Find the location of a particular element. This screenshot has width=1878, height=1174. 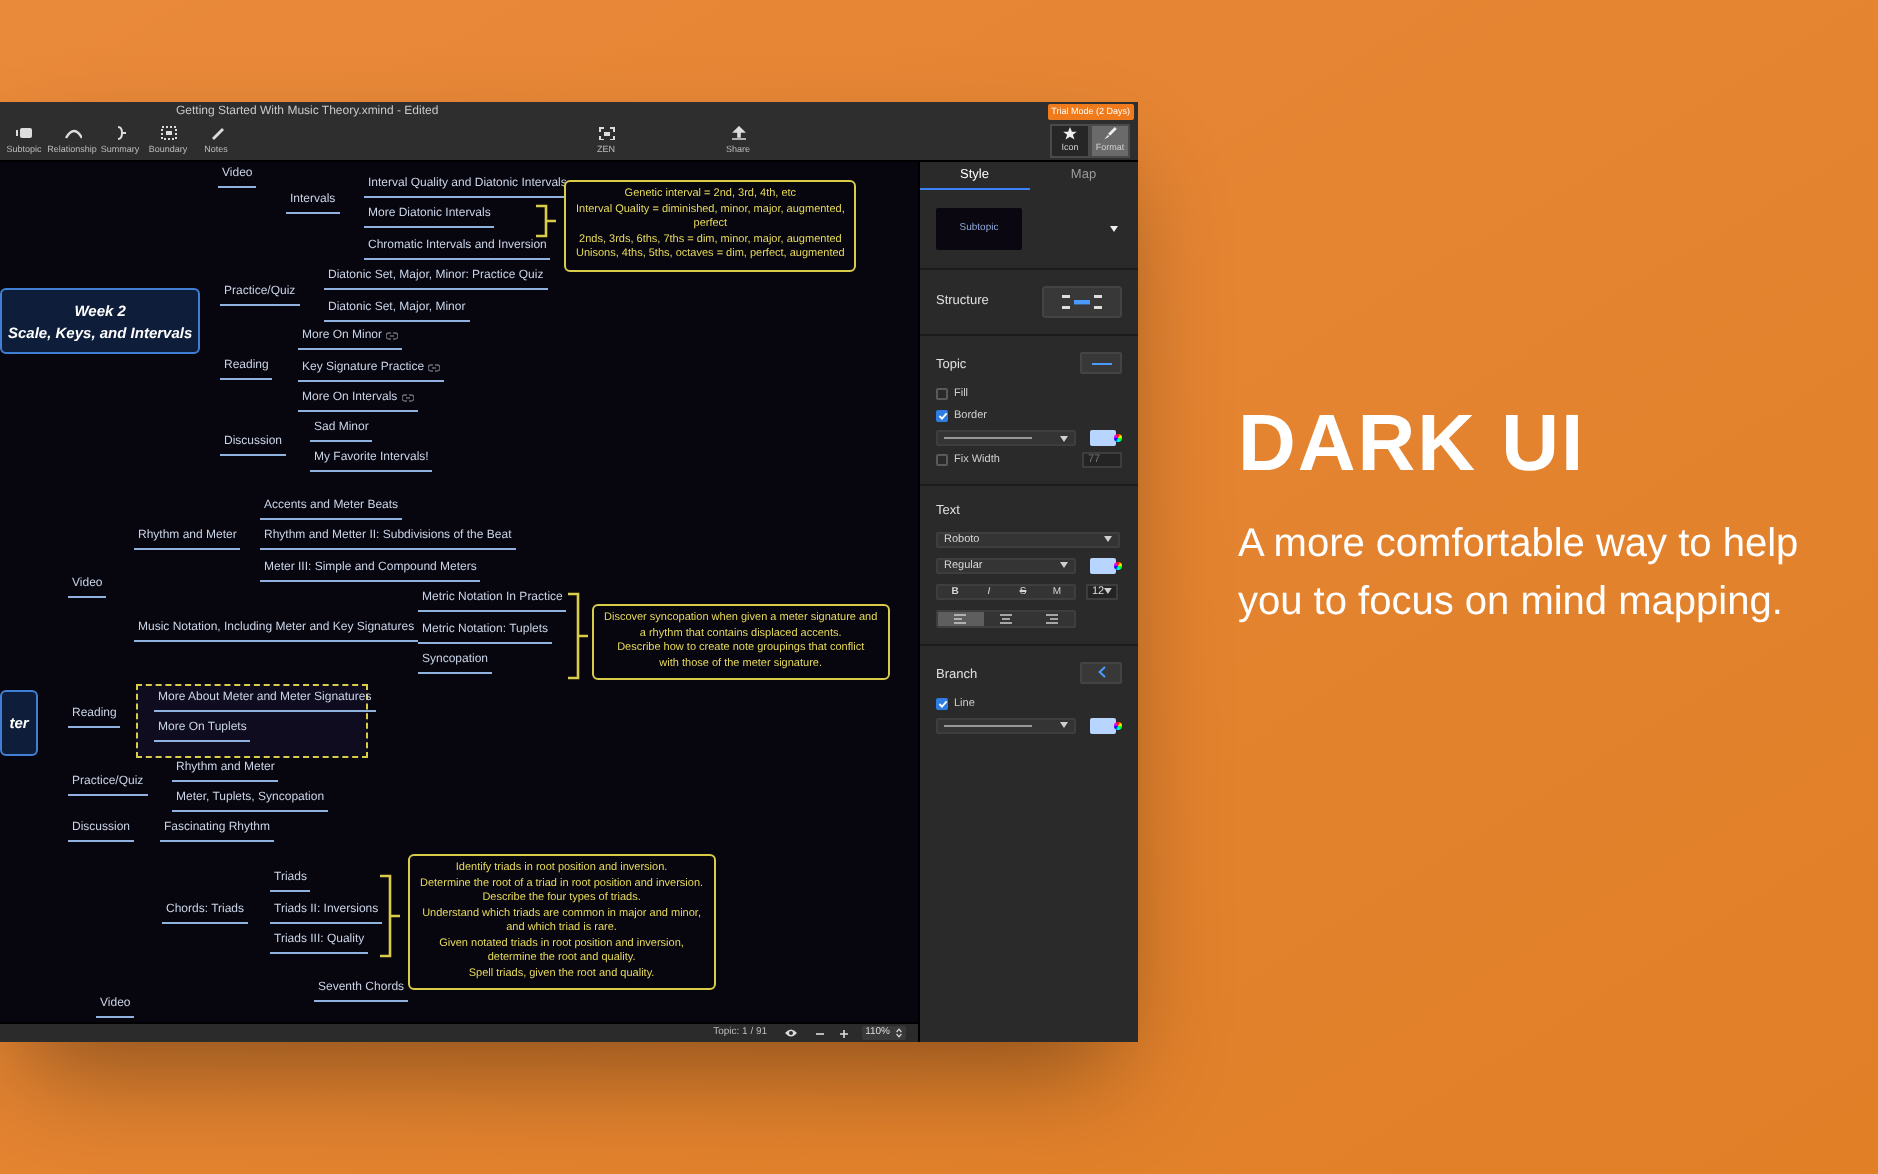

plus-icon is located at coordinates (843, 1033).